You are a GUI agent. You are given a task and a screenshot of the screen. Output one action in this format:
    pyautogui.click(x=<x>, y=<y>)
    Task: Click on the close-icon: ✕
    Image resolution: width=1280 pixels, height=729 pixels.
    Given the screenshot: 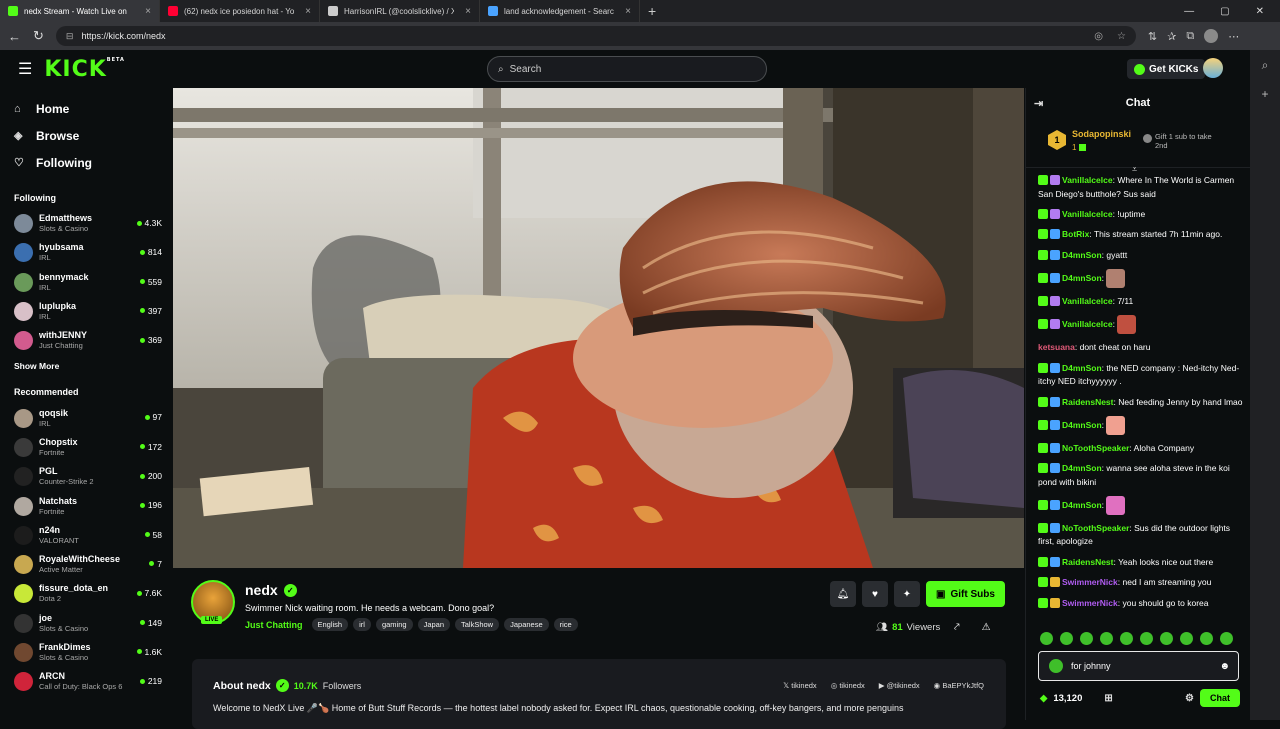 What is the action you would take?
    pyautogui.click(x=1260, y=11)
    